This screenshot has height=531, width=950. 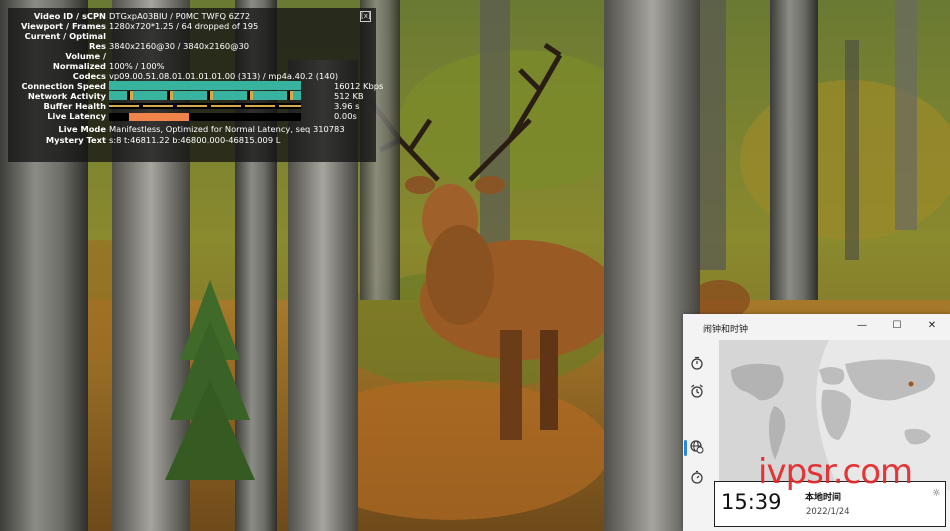 What do you see at coordinates (697, 364) in the screenshot?
I see `timer-icon` at bounding box center [697, 364].